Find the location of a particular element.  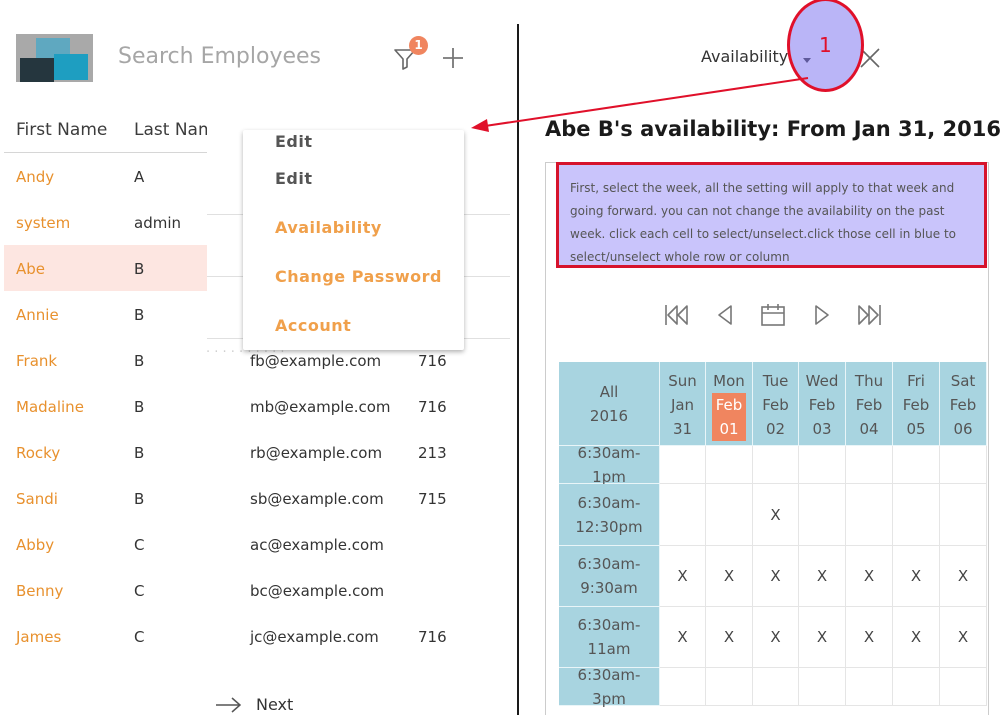

day-of-week: Fri is located at coordinates (916, 381).